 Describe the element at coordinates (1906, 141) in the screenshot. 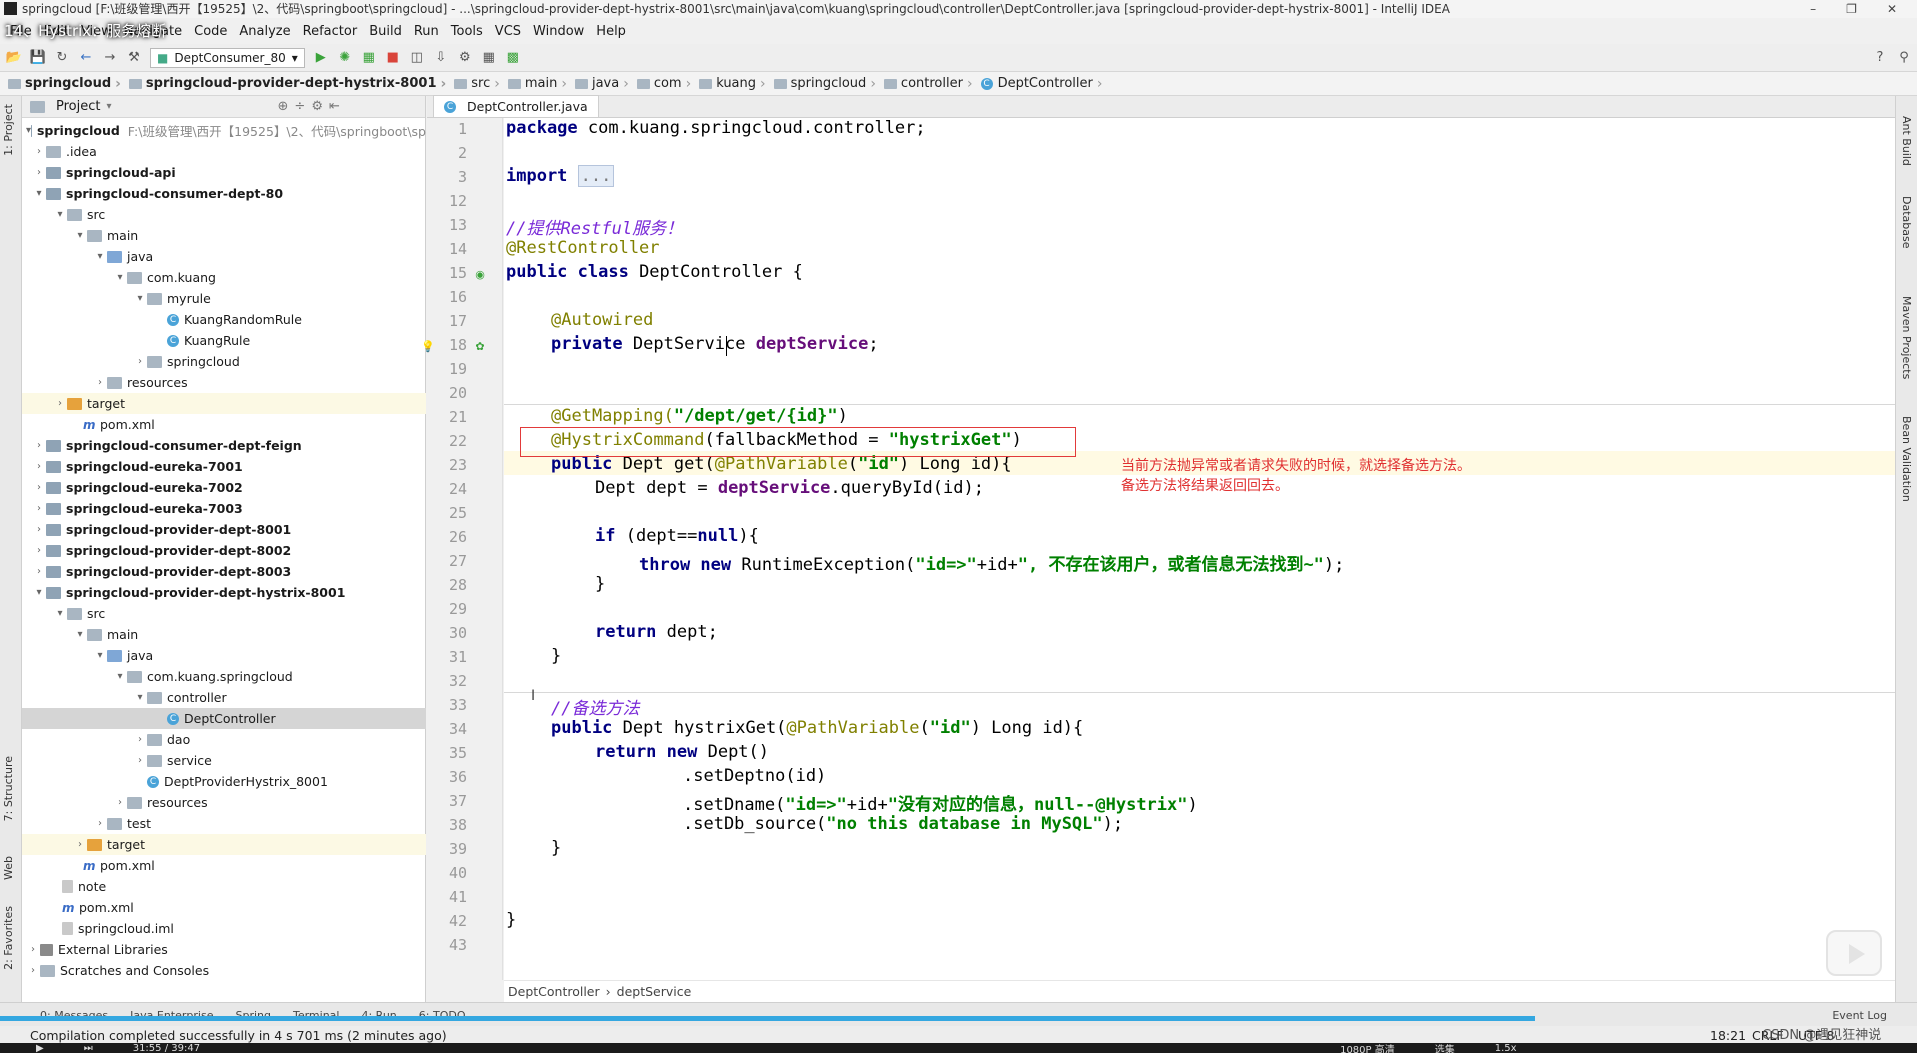

I see `tab-ant-build: Ant Build` at that location.